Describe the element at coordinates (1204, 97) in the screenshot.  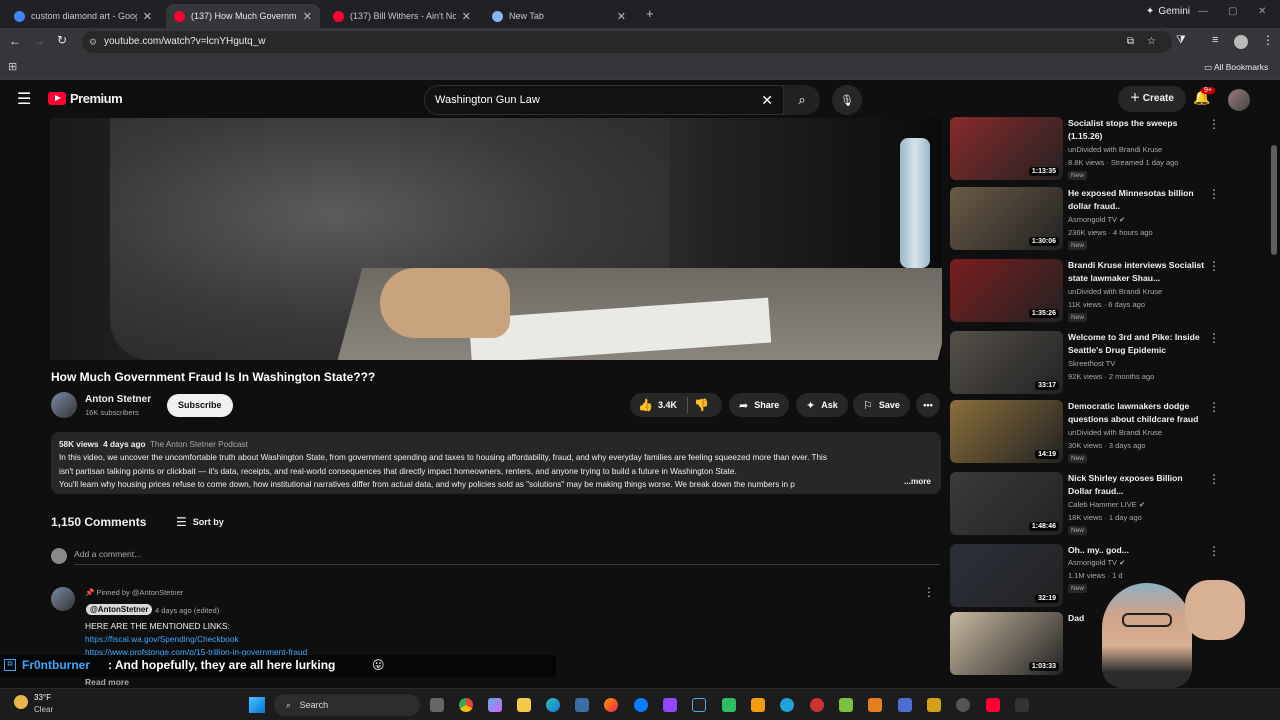
I see `notifications-button: 🔔 9+` at that location.